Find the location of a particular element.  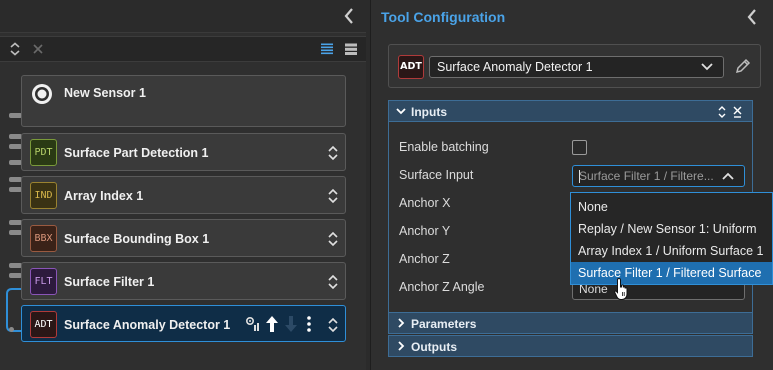

section-outputs: Outputs is located at coordinates (570, 346).